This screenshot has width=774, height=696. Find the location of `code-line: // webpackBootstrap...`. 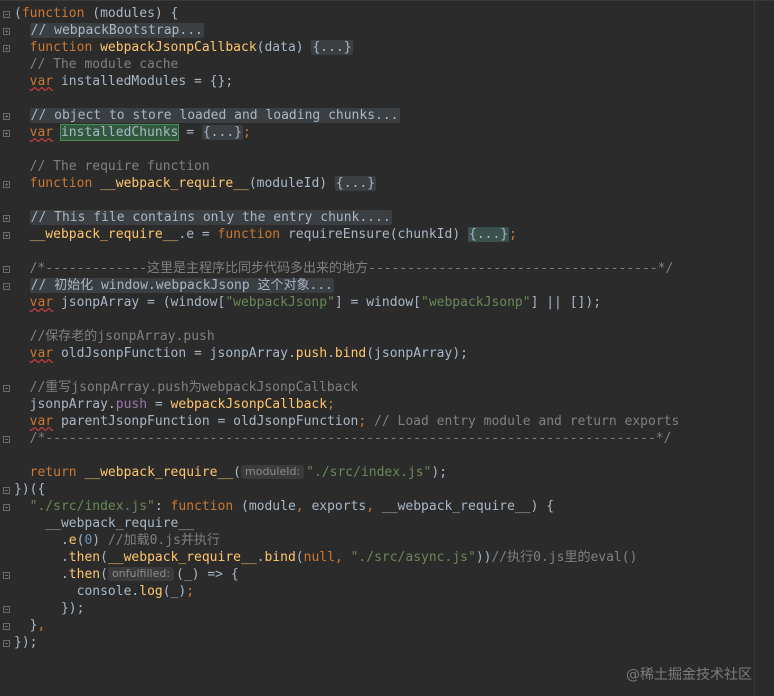

code-line: // webpackBootstrap... is located at coordinates (384, 30).